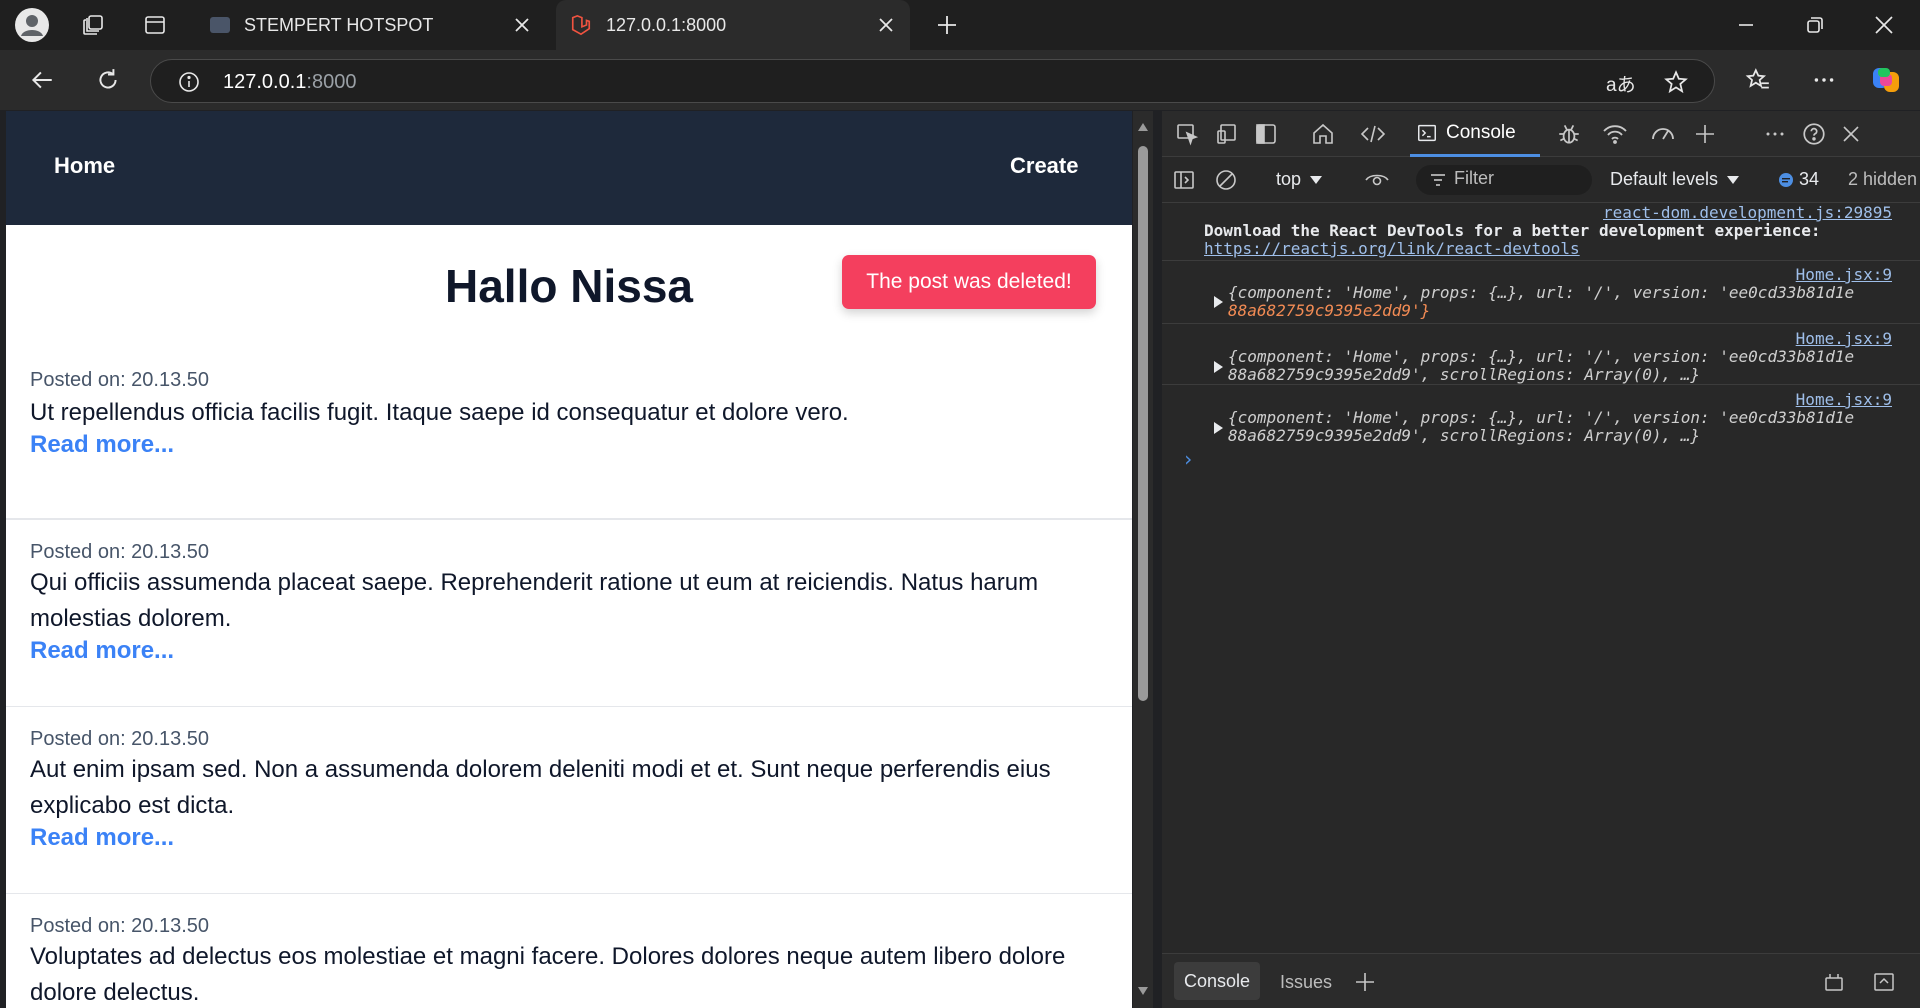  I want to click on dock-drawer-icon, so click(1884, 982).